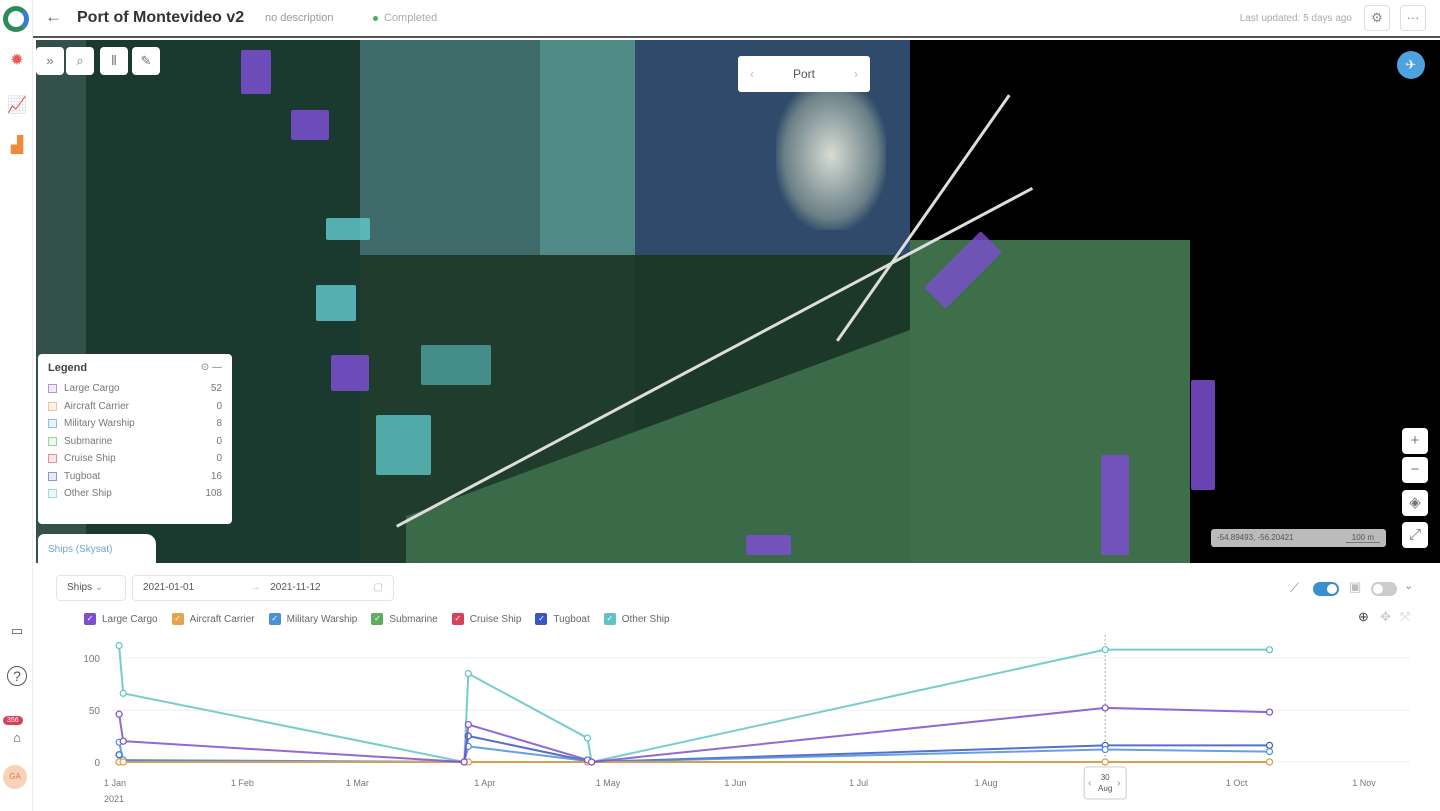  I want to click on line-chart-icon: ⟋, so click(1294, 588).